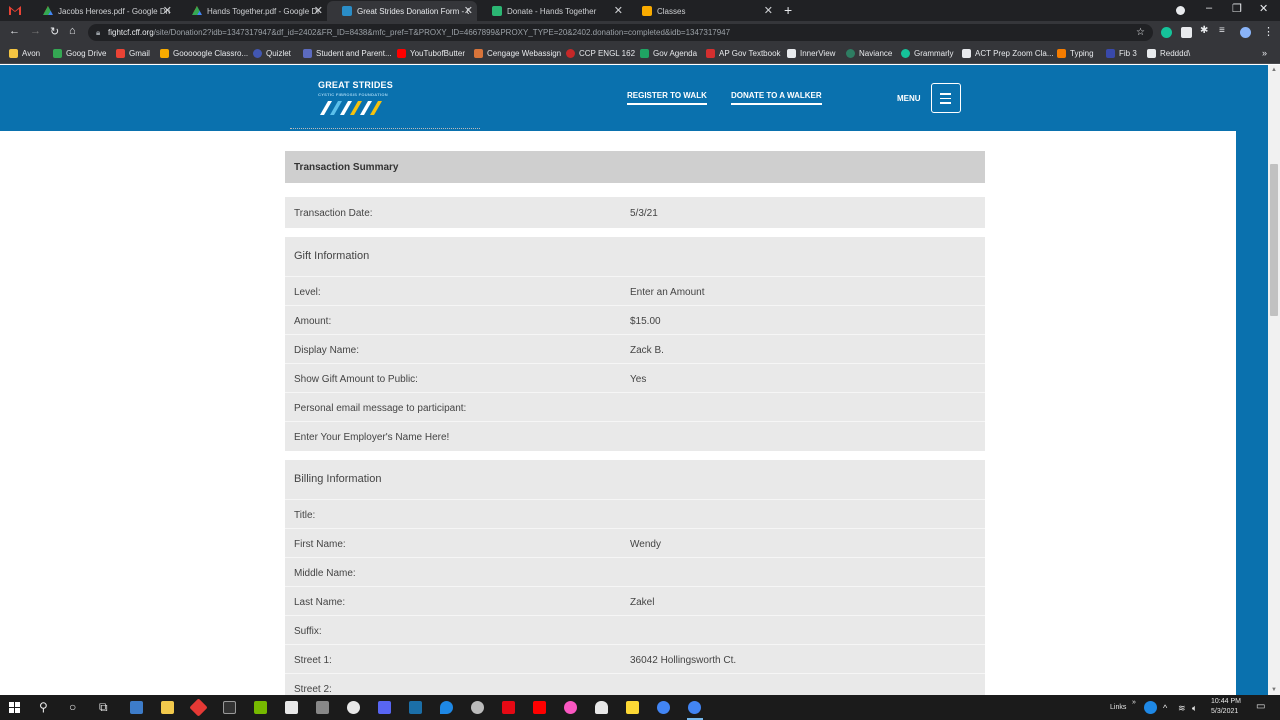  I want to click on register-to-walk-link: REGISTER TO WALK, so click(667, 98).